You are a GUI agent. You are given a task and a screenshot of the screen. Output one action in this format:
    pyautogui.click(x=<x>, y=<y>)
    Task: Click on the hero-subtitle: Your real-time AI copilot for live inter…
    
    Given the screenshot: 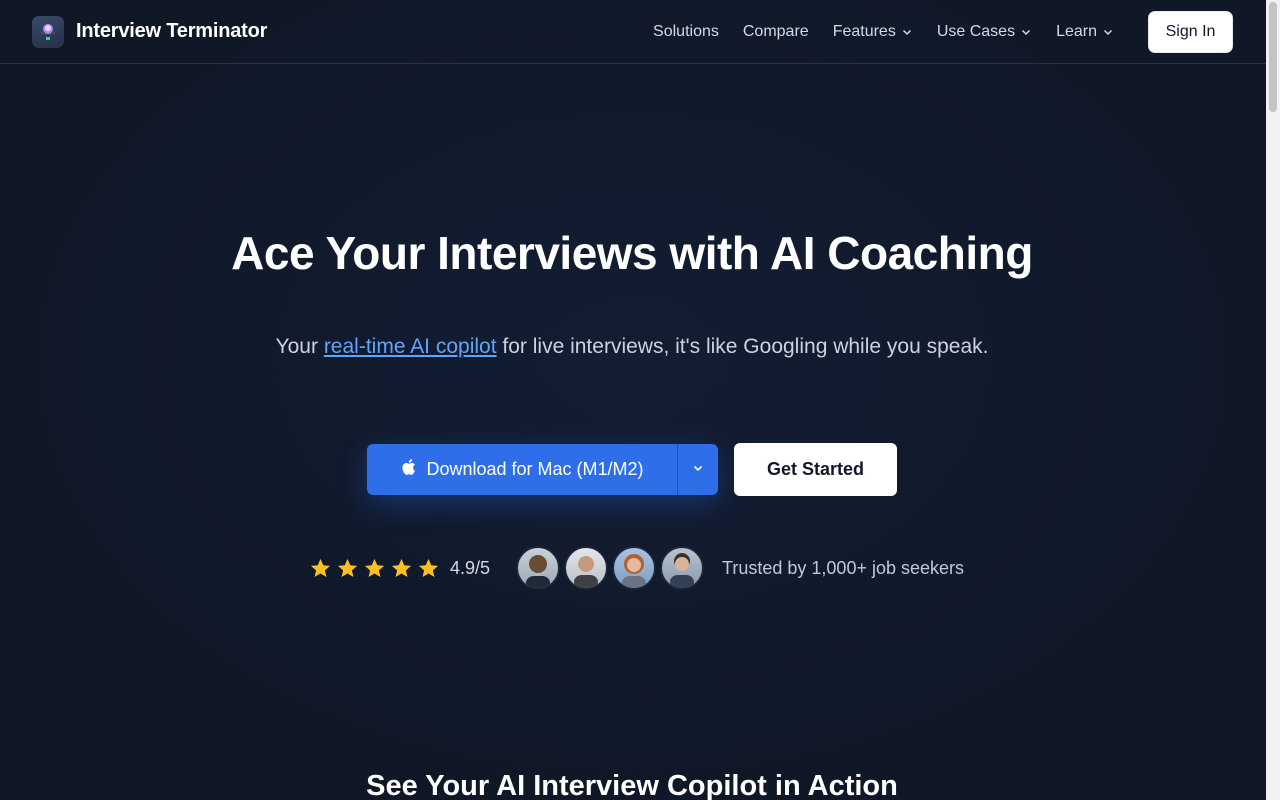 What is the action you would take?
    pyautogui.click(x=632, y=347)
    